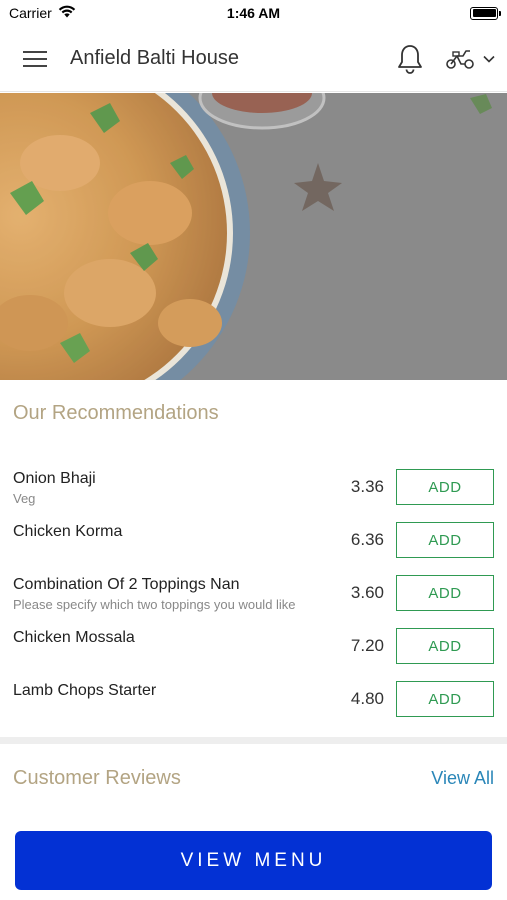 This screenshot has height=900, width=507. I want to click on carrier-label: Carrier, so click(30, 13).